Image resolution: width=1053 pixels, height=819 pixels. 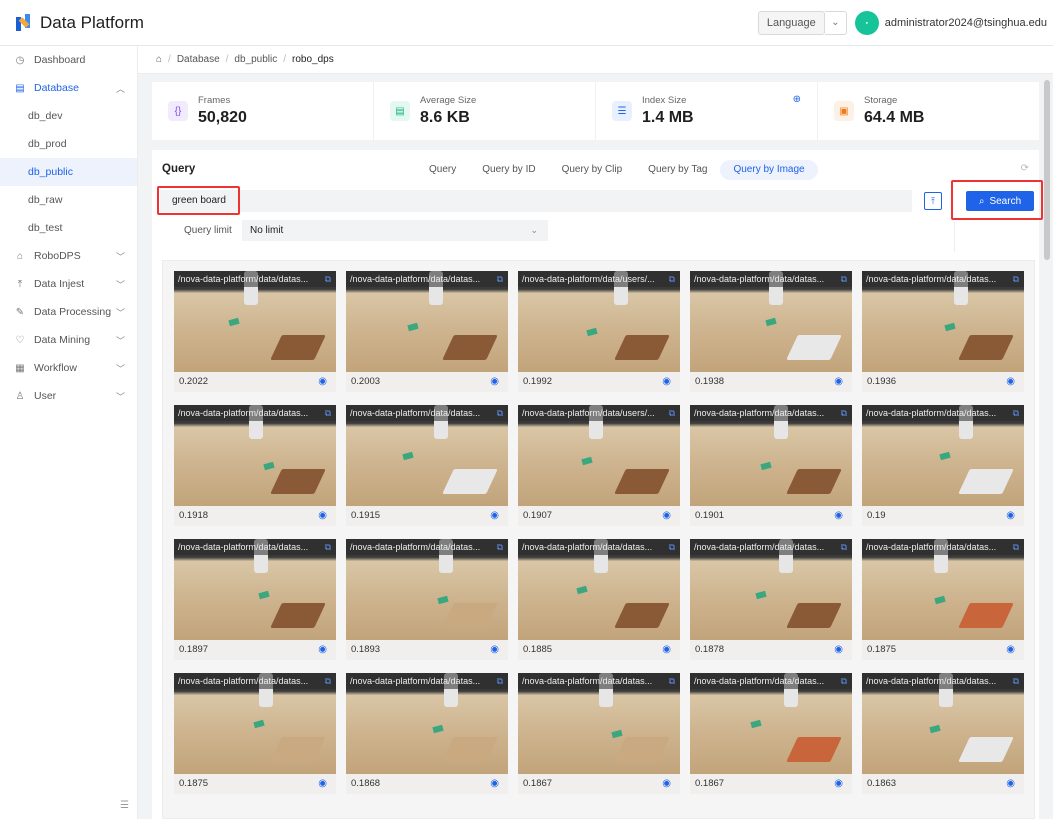 What do you see at coordinates (68, 340) in the screenshot?
I see `sidebar-item-data-mining: ♡ Data Mining ﹀` at bounding box center [68, 340].